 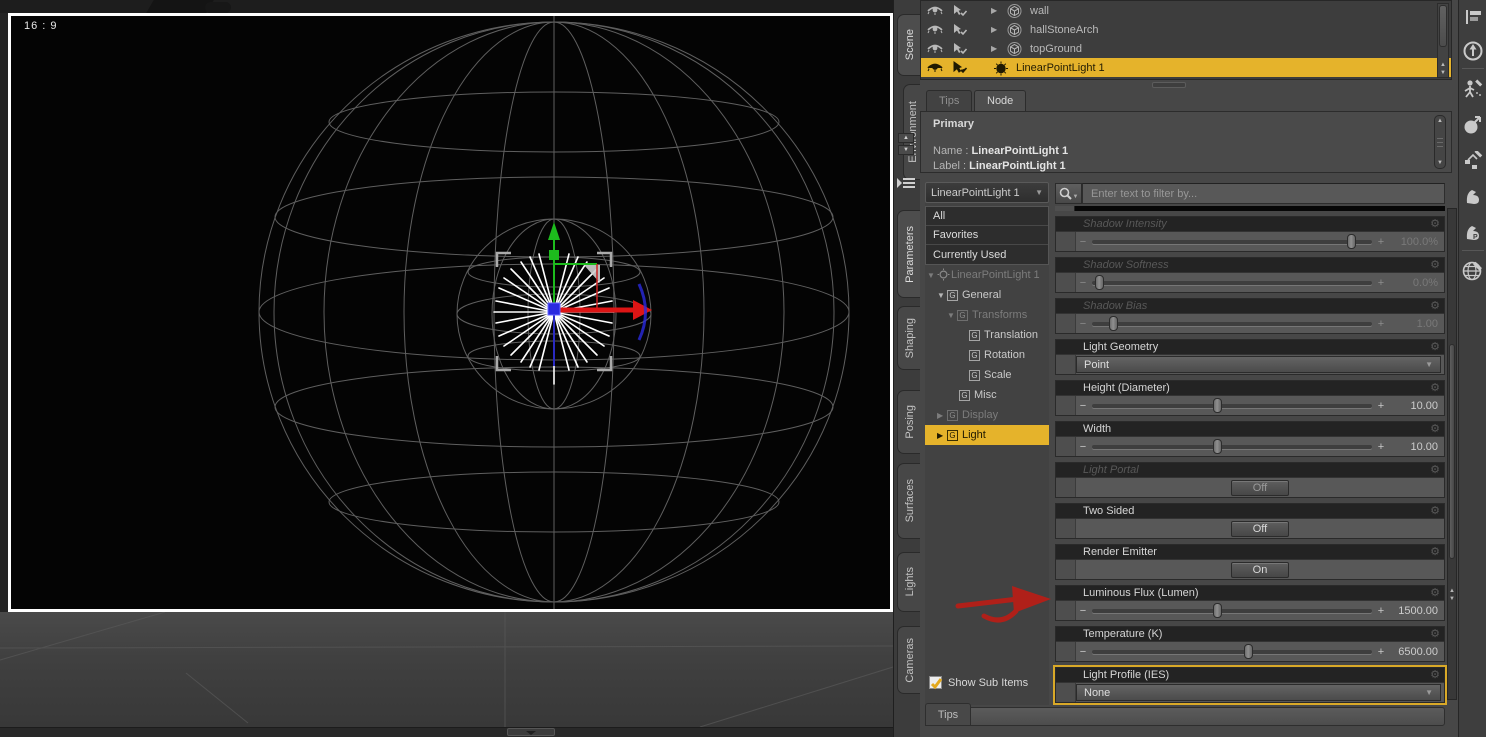 I want to click on sphere-arrow-icon, so click(x=1473, y=125).